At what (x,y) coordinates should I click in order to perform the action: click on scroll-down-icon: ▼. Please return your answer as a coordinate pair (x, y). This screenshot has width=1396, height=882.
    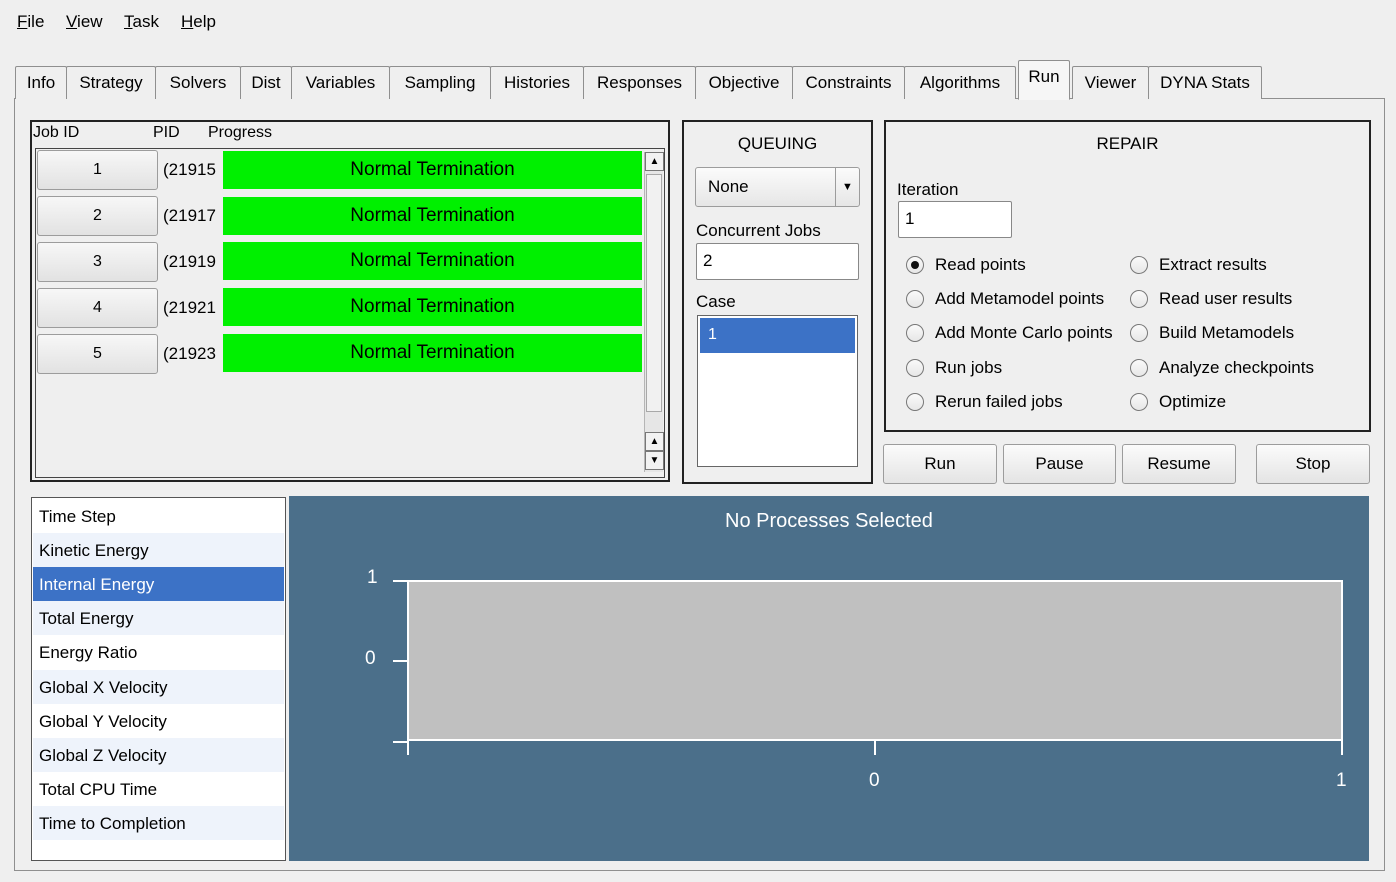
    Looking at the image, I should click on (654, 460).